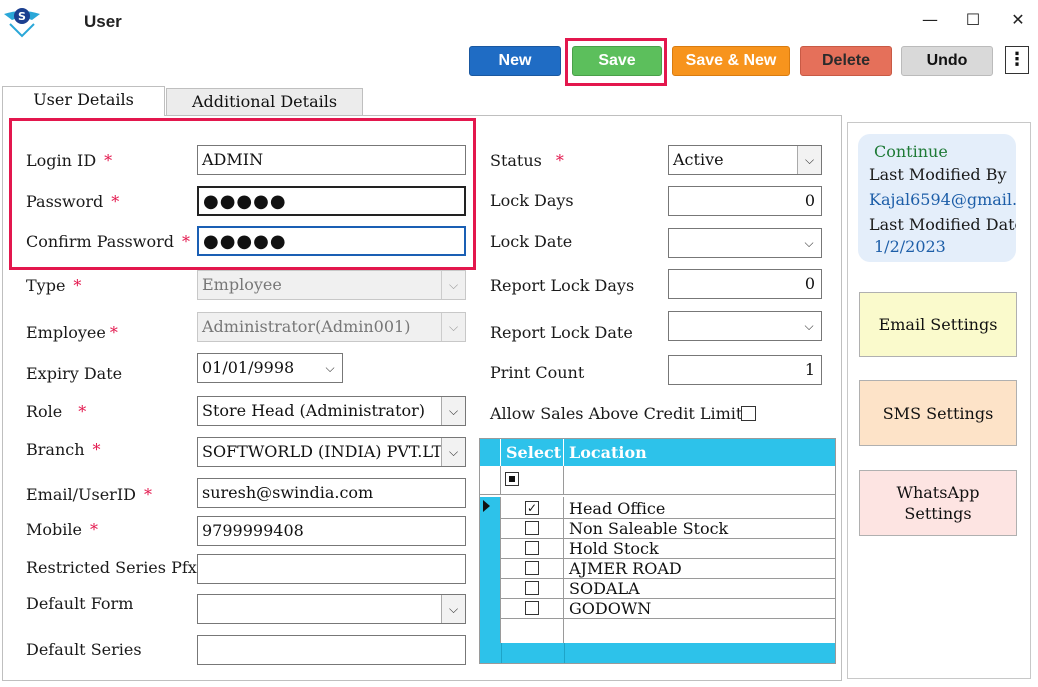 This screenshot has height=687, width=1038. Describe the element at coordinates (532, 452) in the screenshot. I see `grid-header-select: Select` at that location.